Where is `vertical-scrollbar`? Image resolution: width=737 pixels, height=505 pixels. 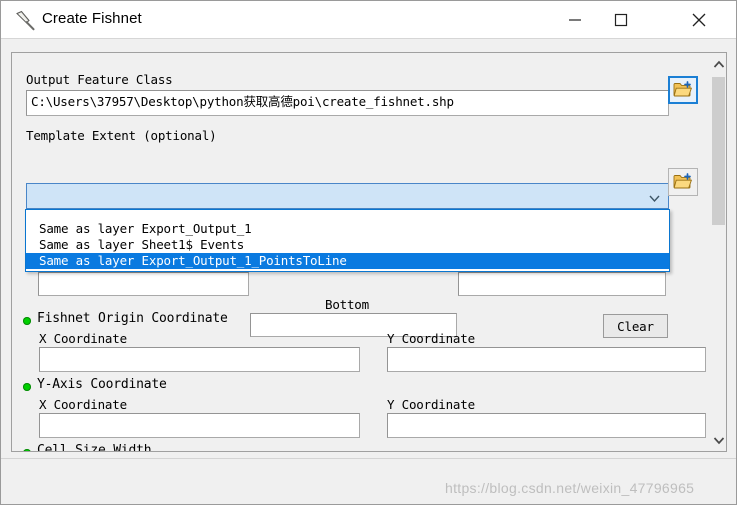
vertical-scrollbar is located at coordinates (719, 252).